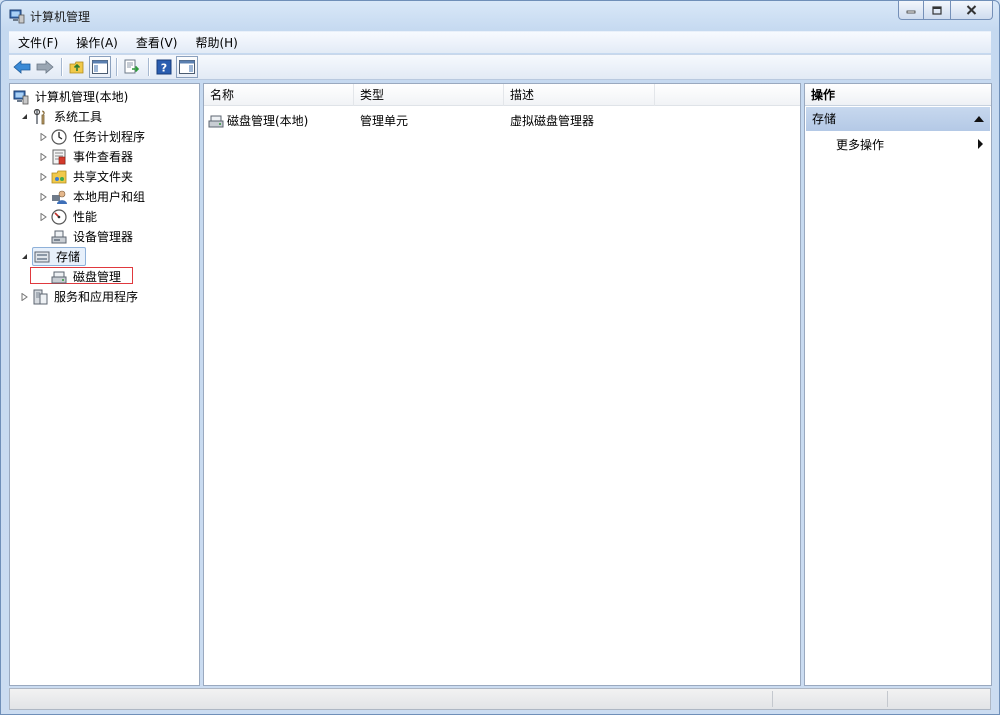 This screenshot has width=1000, height=715. What do you see at coordinates (60, 17) in the screenshot?
I see `window-title: 计算机管理` at bounding box center [60, 17].